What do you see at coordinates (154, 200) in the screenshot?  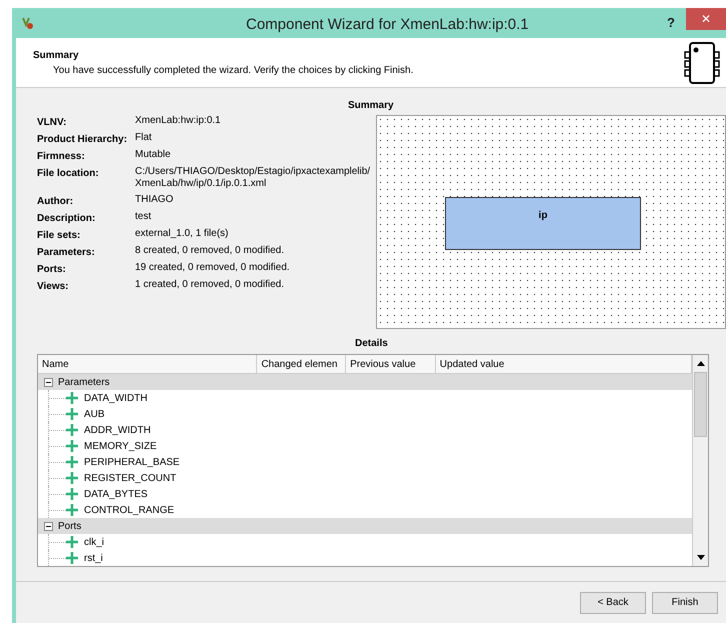 I see `field-value: THIAGO` at bounding box center [154, 200].